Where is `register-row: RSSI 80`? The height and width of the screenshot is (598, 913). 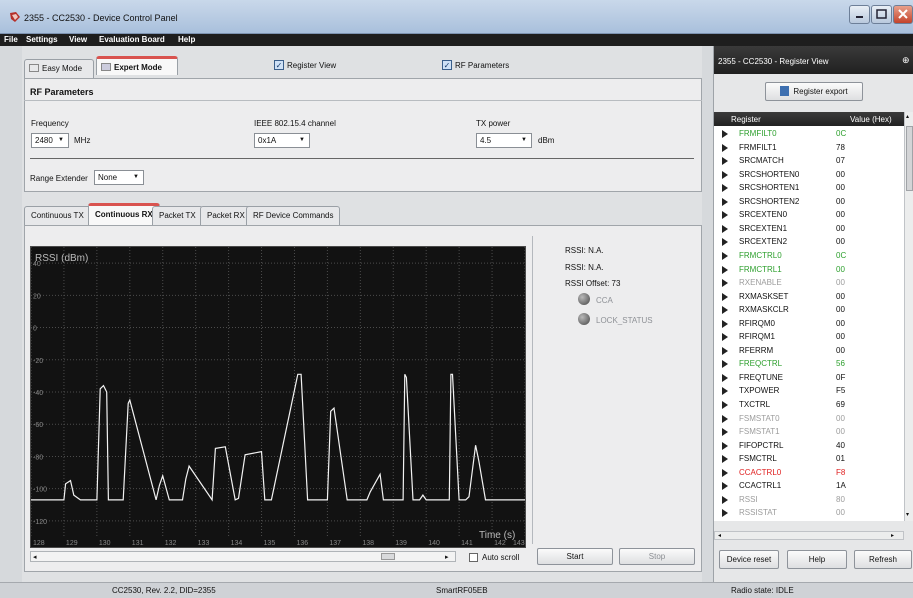 register-row: RSSI 80 is located at coordinates (812, 499).